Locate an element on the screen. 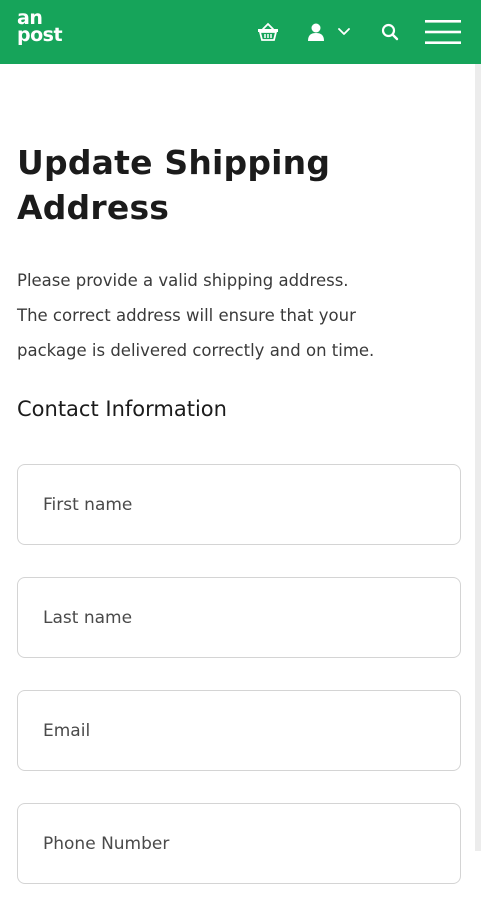 Image resolution: width=481 pixels, height=916 pixels. first-name-input is located at coordinates (239, 504).